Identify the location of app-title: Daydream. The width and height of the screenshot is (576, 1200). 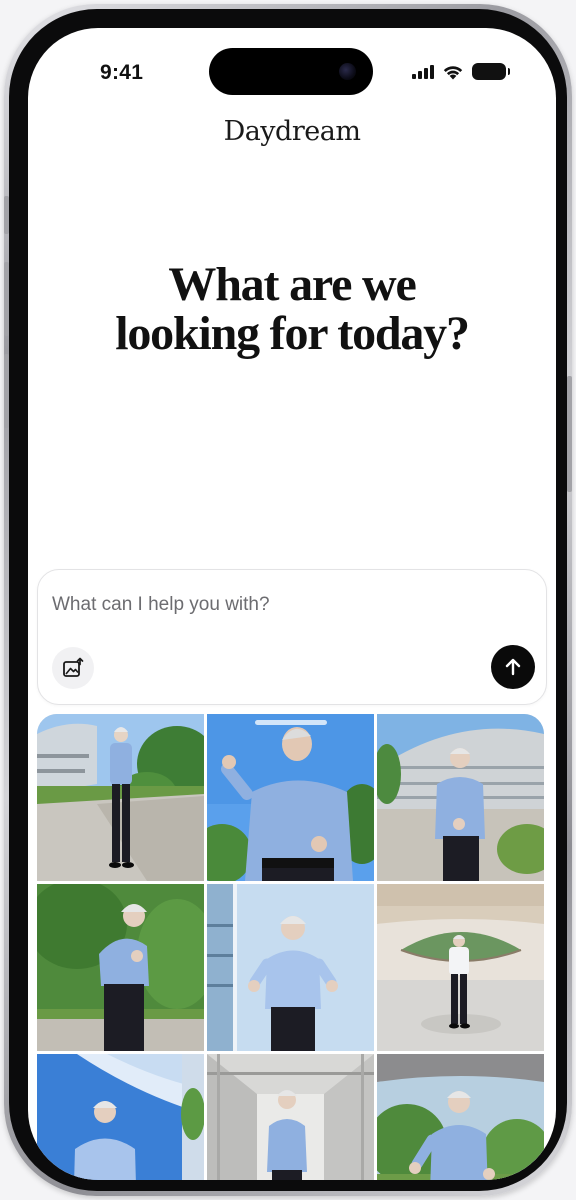
(292, 131).